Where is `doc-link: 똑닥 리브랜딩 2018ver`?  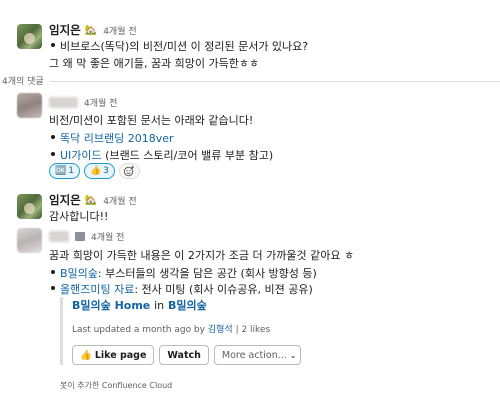 doc-link: 똑닥 리브랜딩 2018ver is located at coordinates (117, 138).